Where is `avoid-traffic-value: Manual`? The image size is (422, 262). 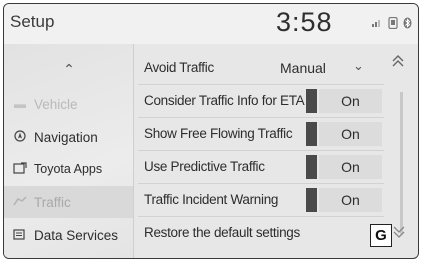 avoid-traffic-value: Manual is located at coordinates (303, 68).